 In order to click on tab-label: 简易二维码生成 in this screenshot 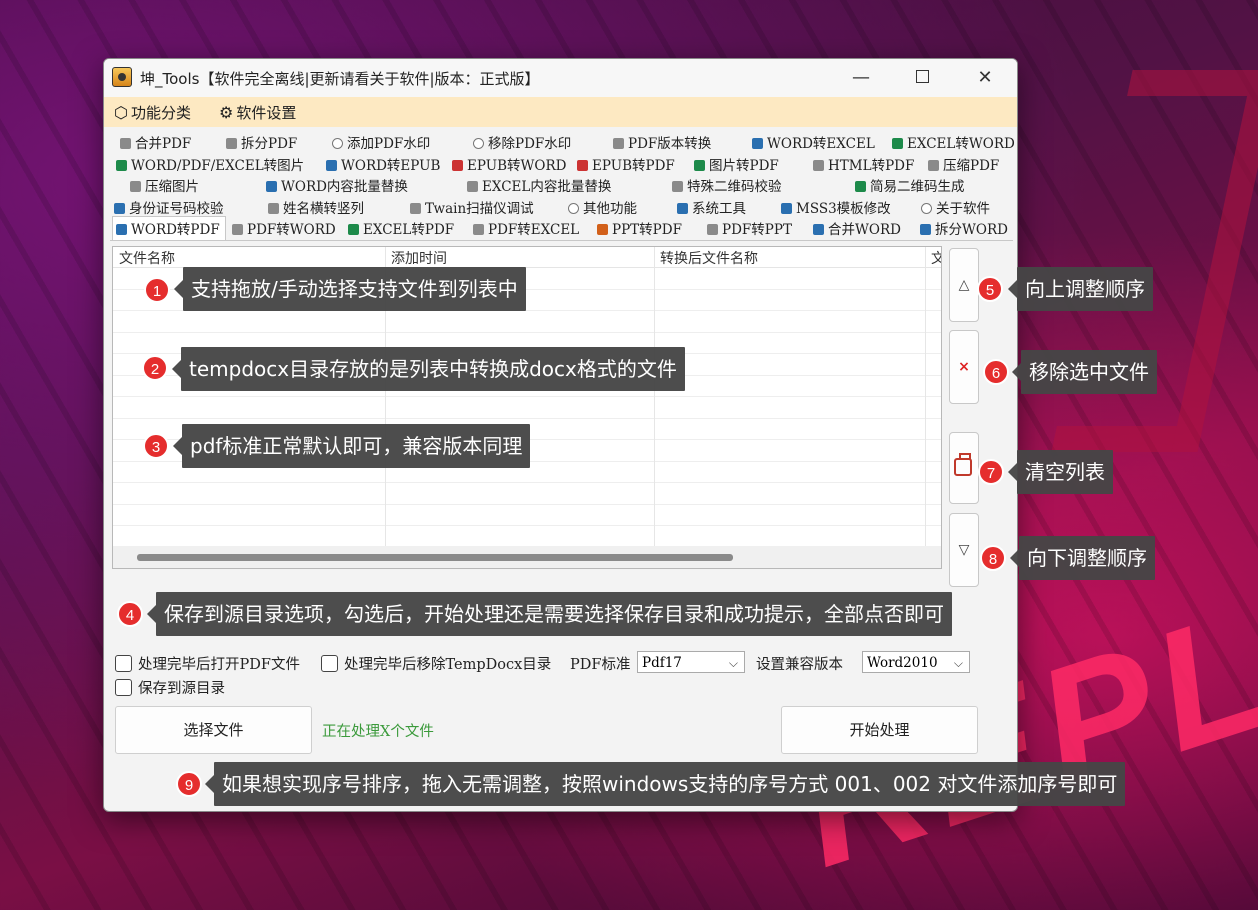, I will do `click(917, 187)`.